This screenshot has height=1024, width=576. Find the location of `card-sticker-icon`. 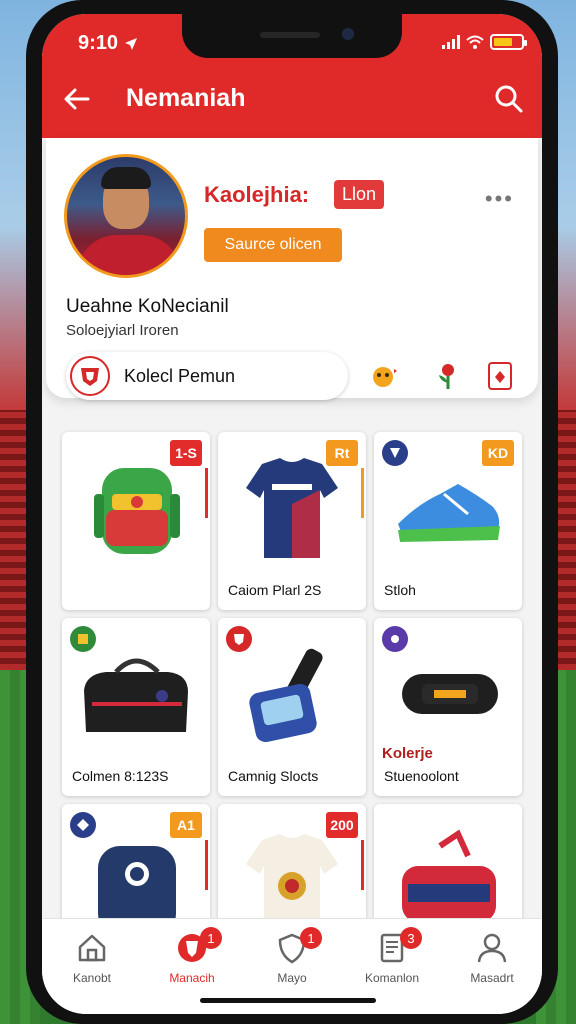

card-sticker-icon is located at coordinates (500, 376).